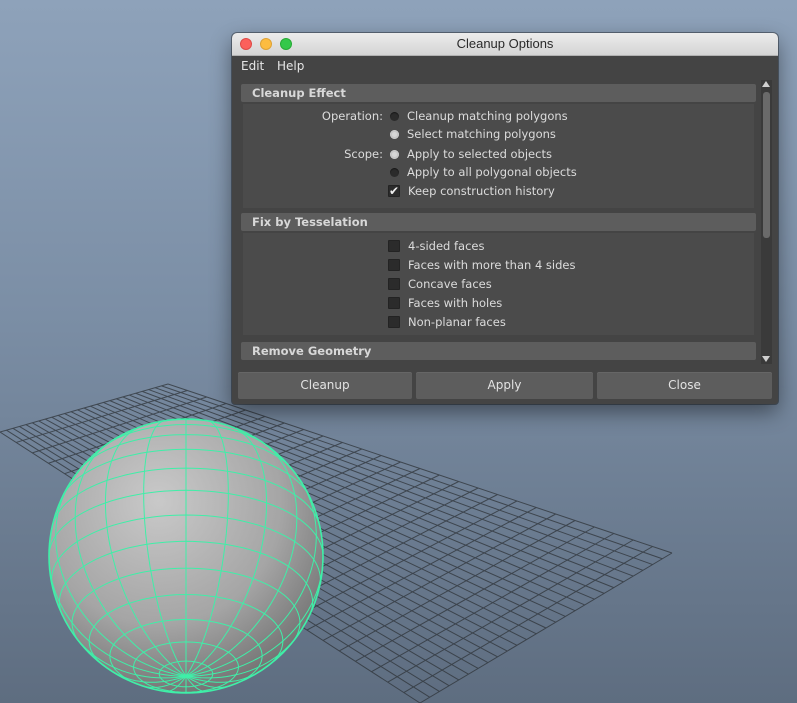 The image size is (797, 703). Describe the element at coordinates (325, 385) in the screenshot. I see `cleanup-button: Cleanup` at that location.